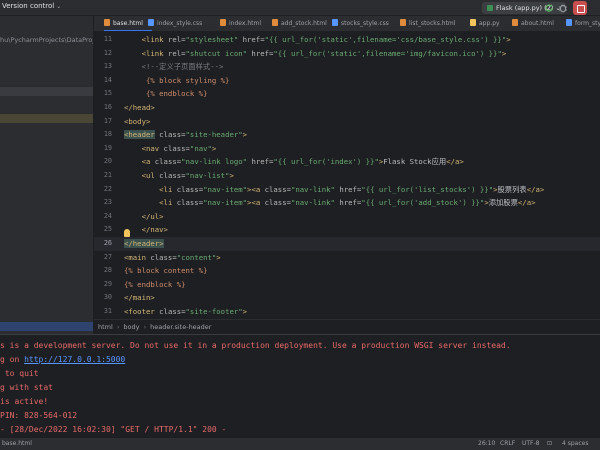  Describe the element at coordinates (347, 312) in the screenshot. I see `code-line: 31 <footer class="site-footer">` at that location.